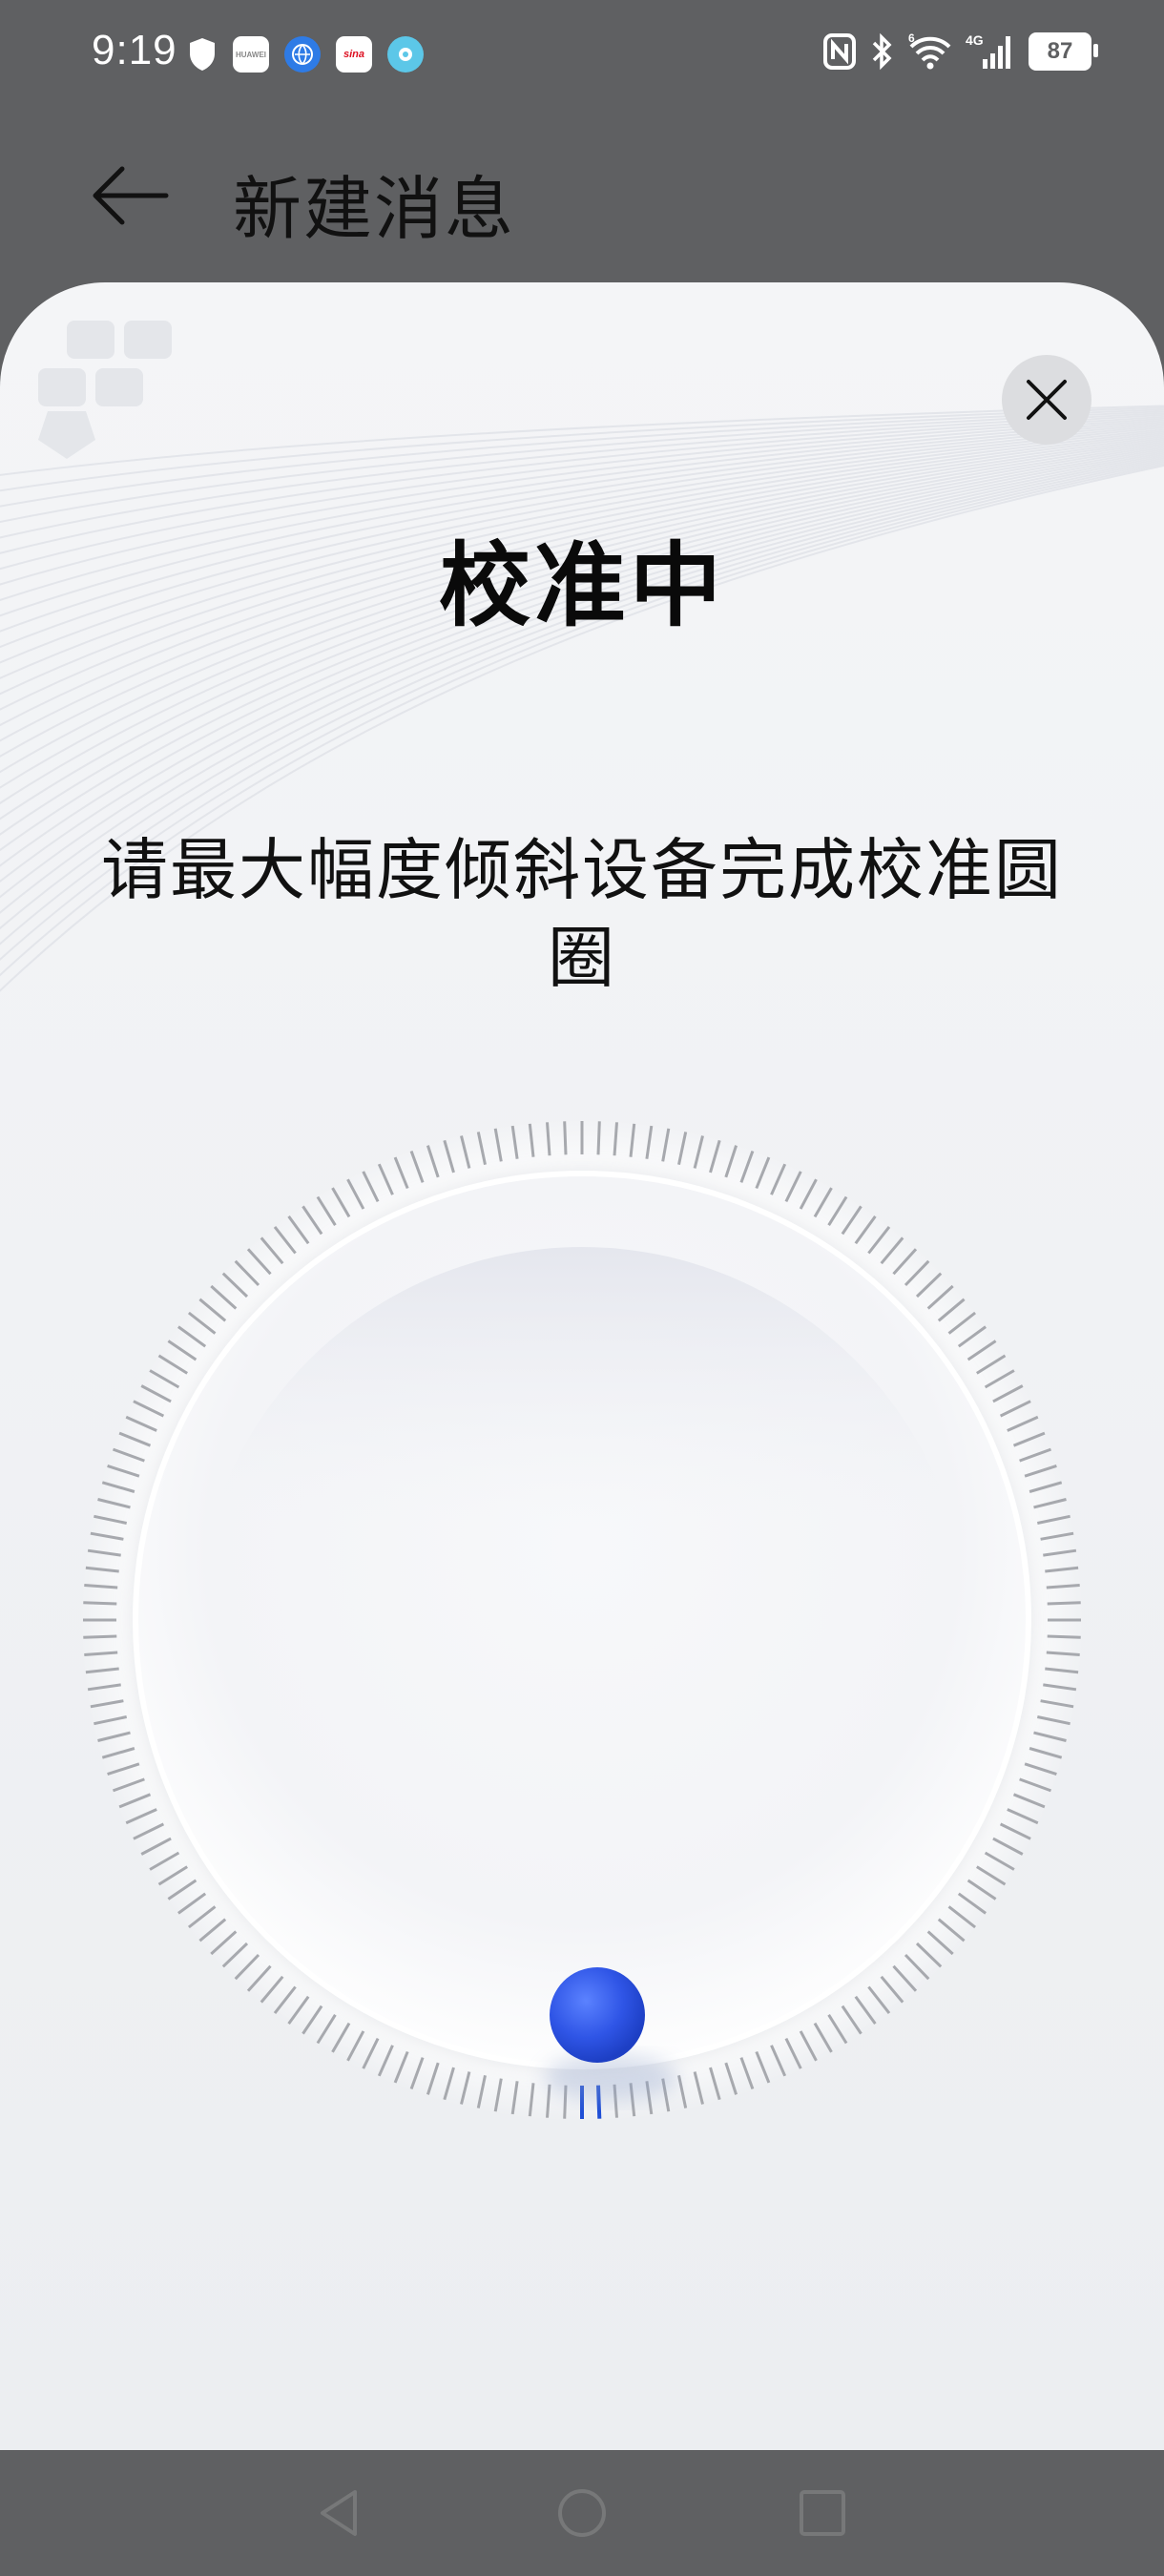 The width and height of the screenshot is (1164, 2576). What do you see at coordinates (1060, 51) in the screenshot?
I see `battery-level: 87` at bounding box center [1060, 51].